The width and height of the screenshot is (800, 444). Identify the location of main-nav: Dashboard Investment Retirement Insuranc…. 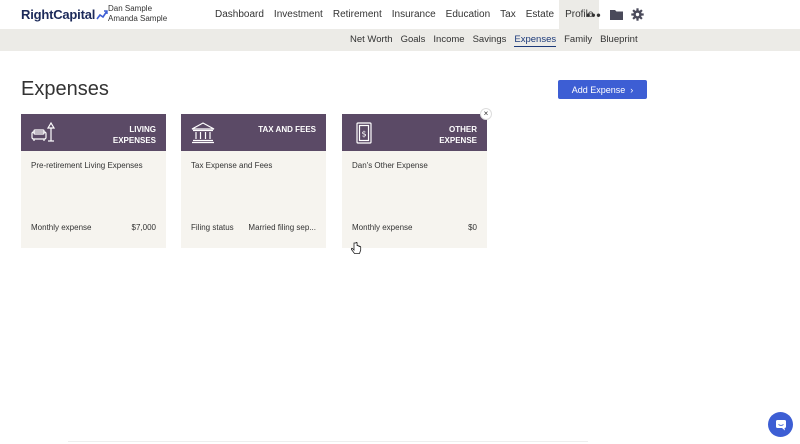
(405, 14).